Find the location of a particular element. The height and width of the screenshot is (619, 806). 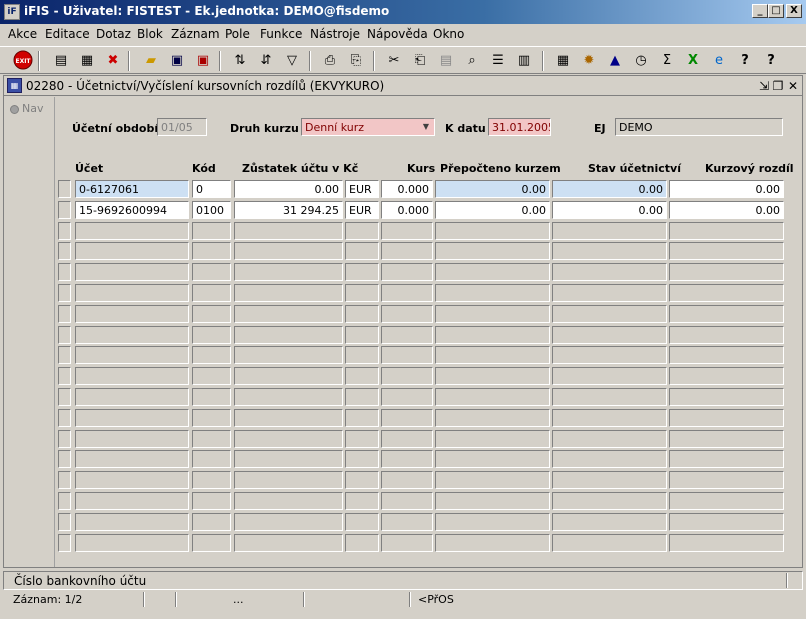

cell-stav: 0.00 is located at coordinates (609, 209).